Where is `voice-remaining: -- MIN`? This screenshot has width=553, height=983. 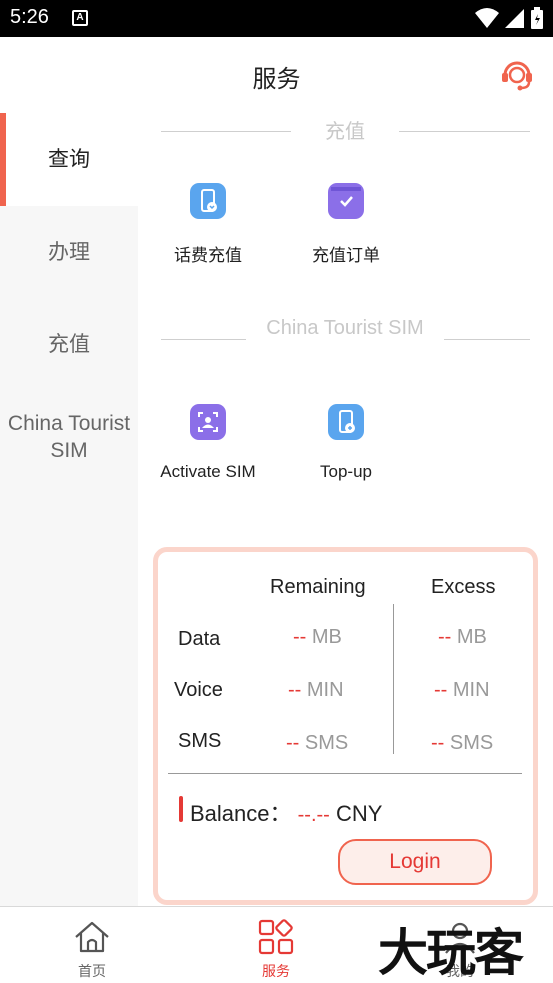 voice-remaining: -- MIN is located at coordinates (316, 690).